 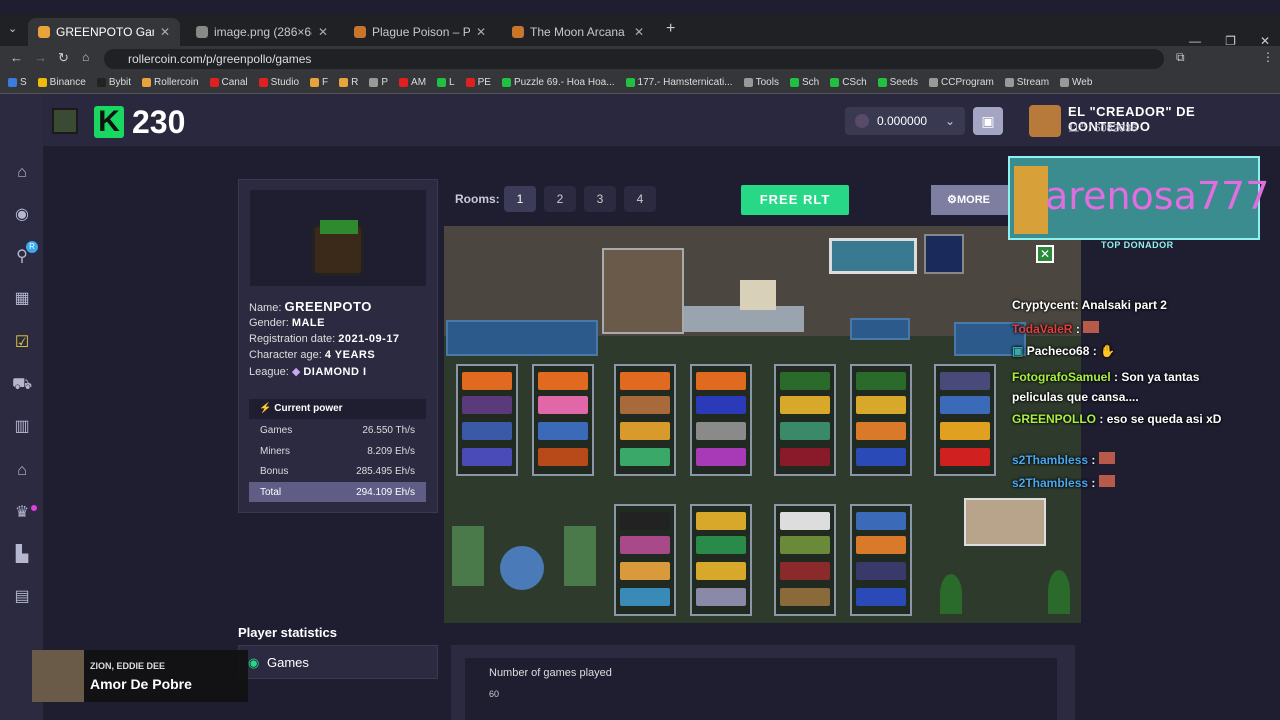 I want to click on power-value: 294.109 Eh/s, so click(x=385, y=492).